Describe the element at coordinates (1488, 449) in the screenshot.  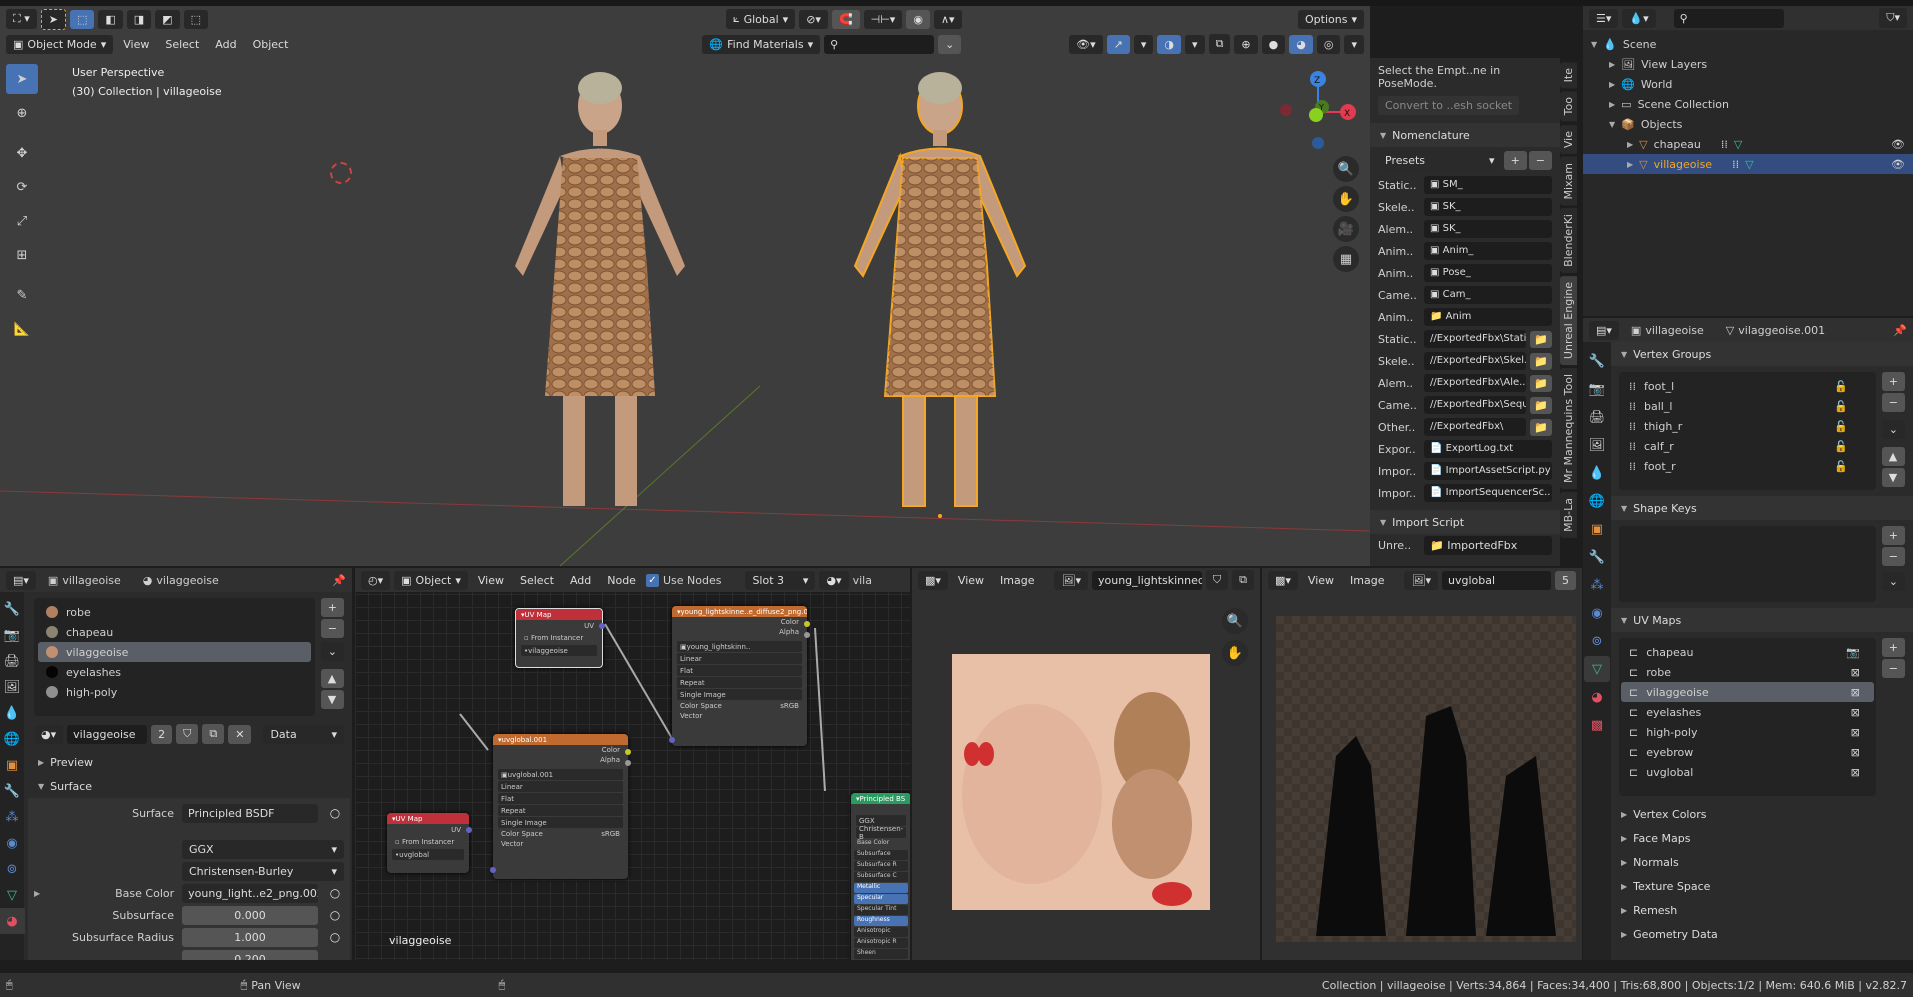
I see `field-value: 📄 ExportLog.txt` at that location.